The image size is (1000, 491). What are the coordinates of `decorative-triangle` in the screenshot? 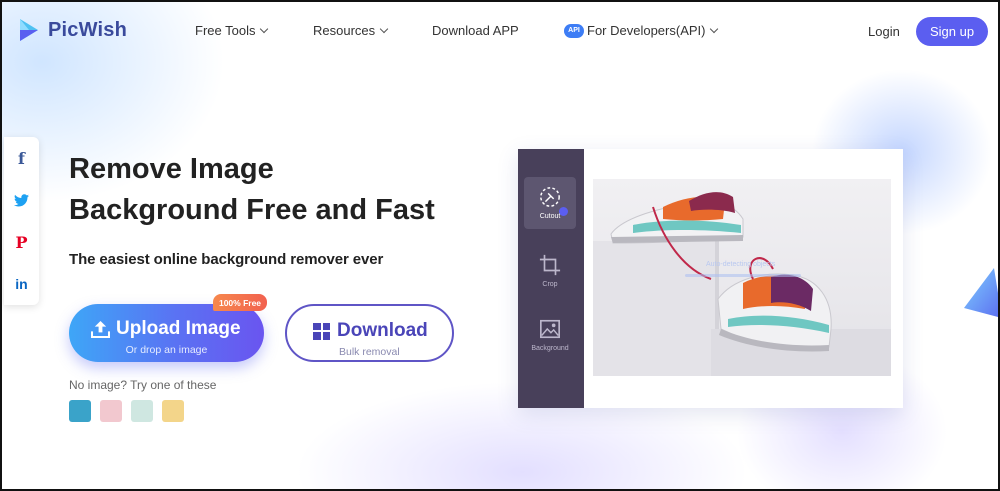 It's located at (981, 292).